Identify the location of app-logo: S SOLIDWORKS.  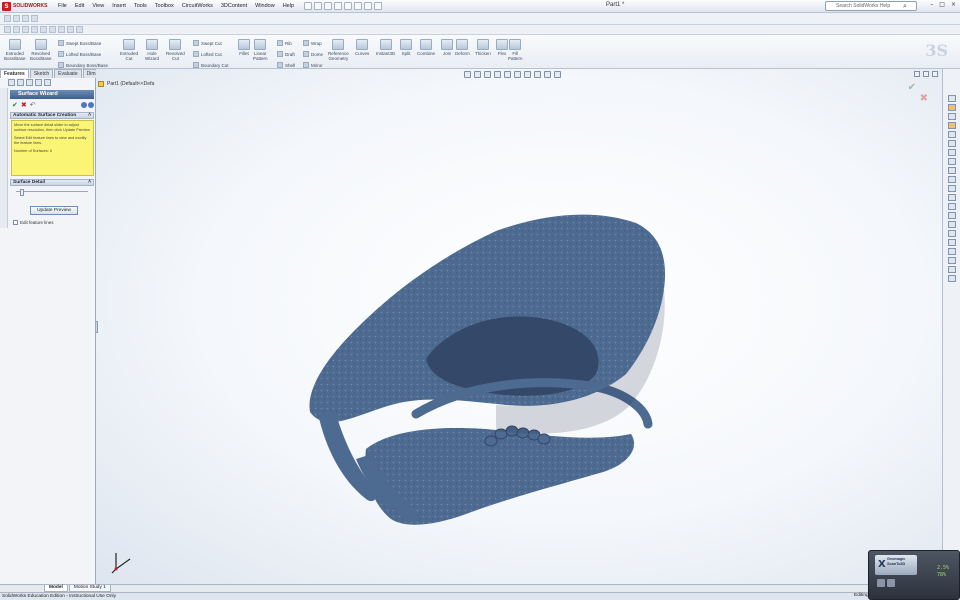
(25, 6).